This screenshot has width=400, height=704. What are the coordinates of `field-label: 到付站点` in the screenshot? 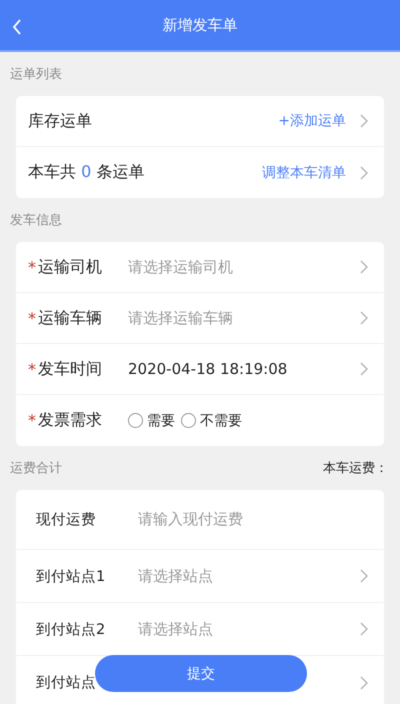 It's located at (66, 683).